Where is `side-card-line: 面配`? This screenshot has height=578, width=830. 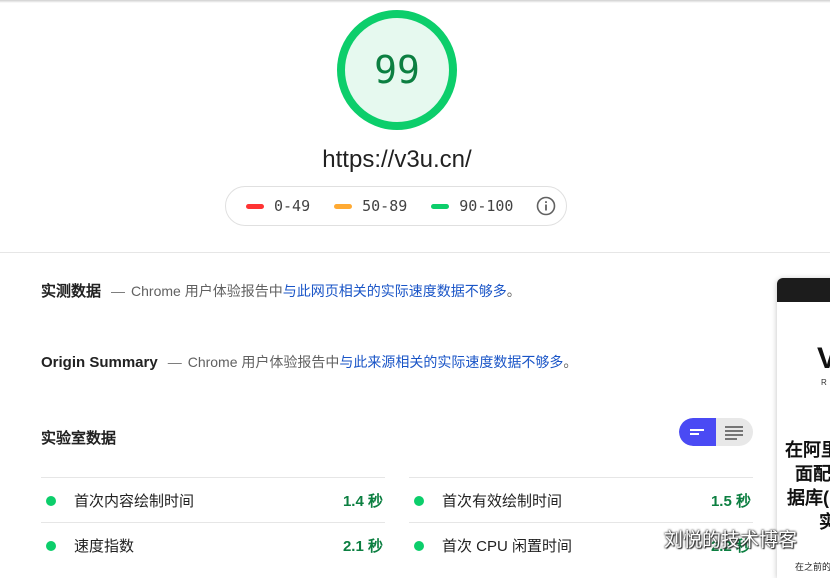 side-card-line: 面配 is located at coordinates (812, 474).